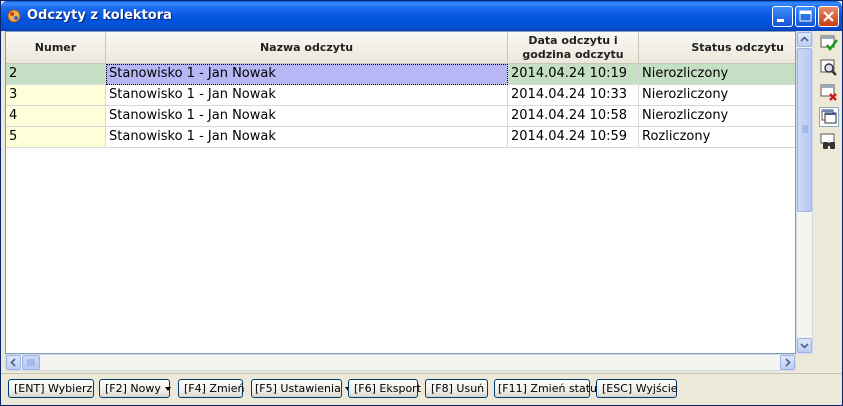  What do you see at coordinates (640, 388) in the screenshot?
I see `button-label: [ESC] Wyjście` at bounding box center [640, 388].